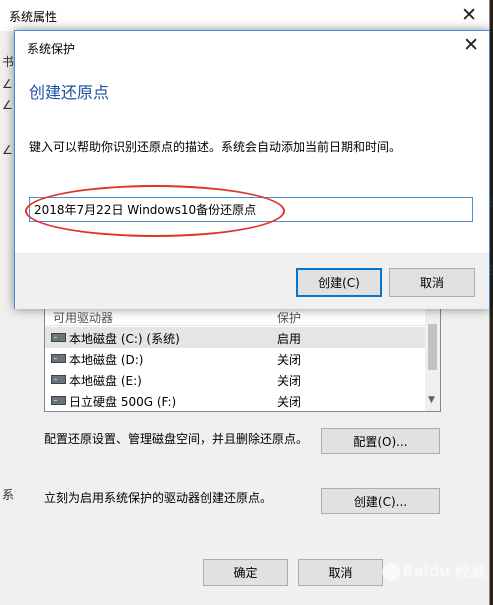 This screenshot has height=605, width=493. What do you see at coordinates (235, 379) in the screenshot?
I see `drive-row-e: 本地磁盘 (E:) 关闭` at bounding box center [235, 379].